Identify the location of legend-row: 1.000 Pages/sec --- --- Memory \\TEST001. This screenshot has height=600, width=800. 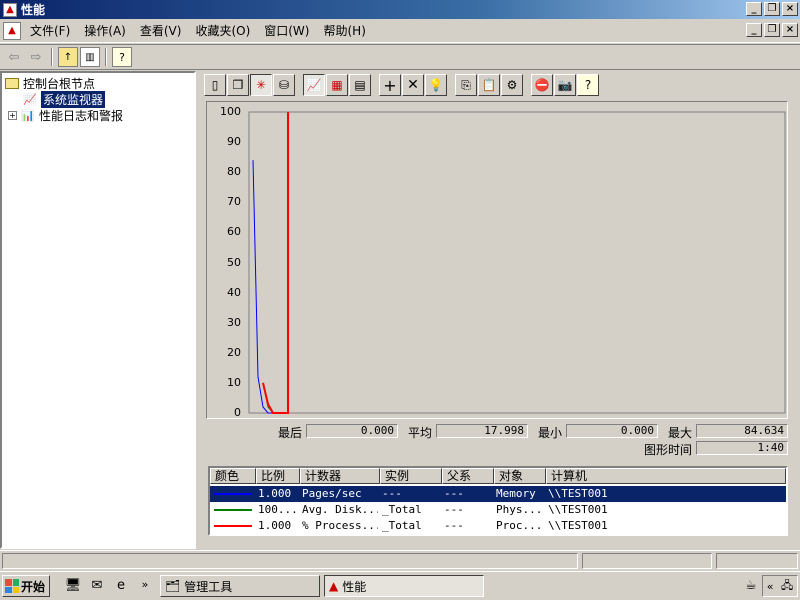
(498, 494).